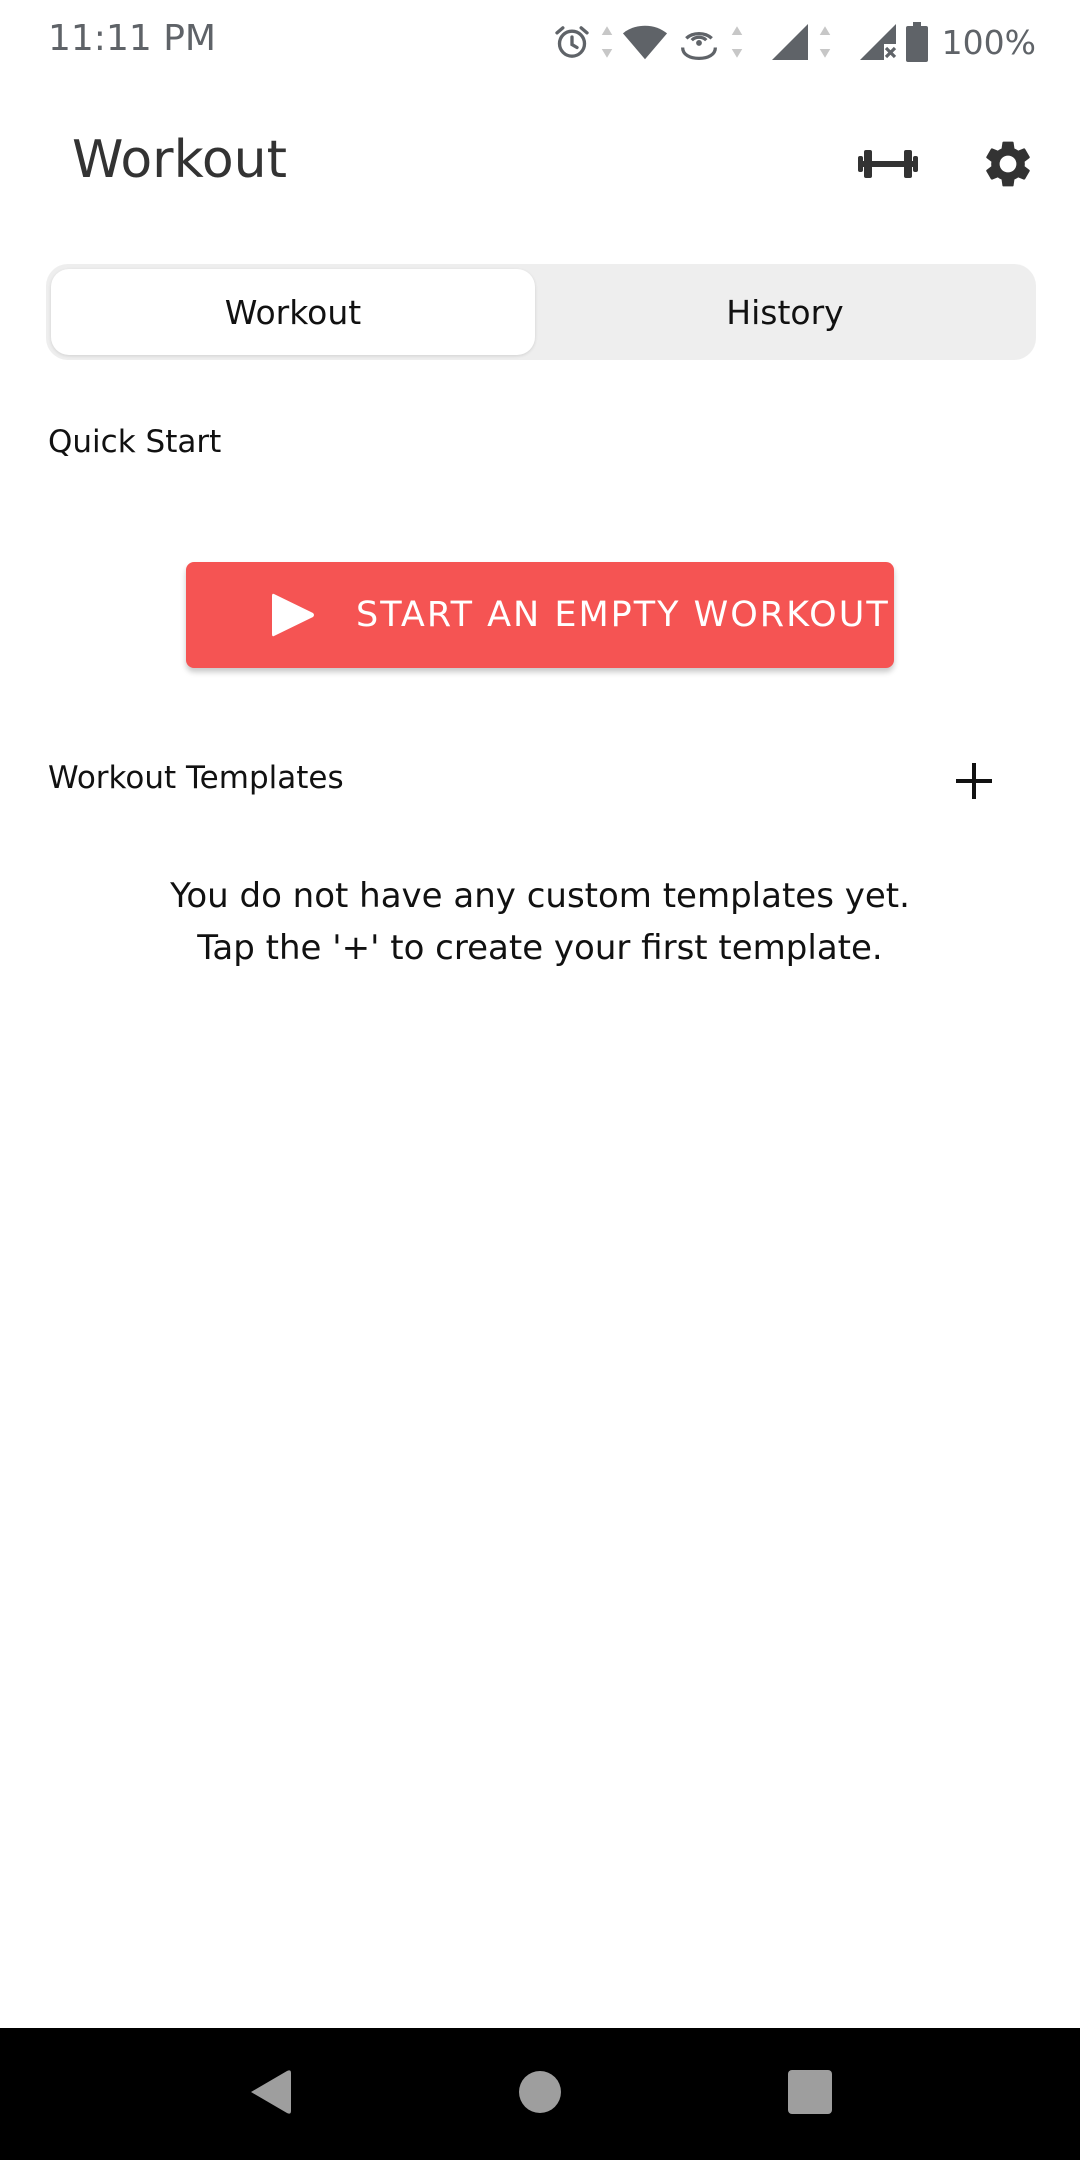 This screenshot has height=2160, width=1080. I want to click on dumbbell-icon, so click(888, 166).